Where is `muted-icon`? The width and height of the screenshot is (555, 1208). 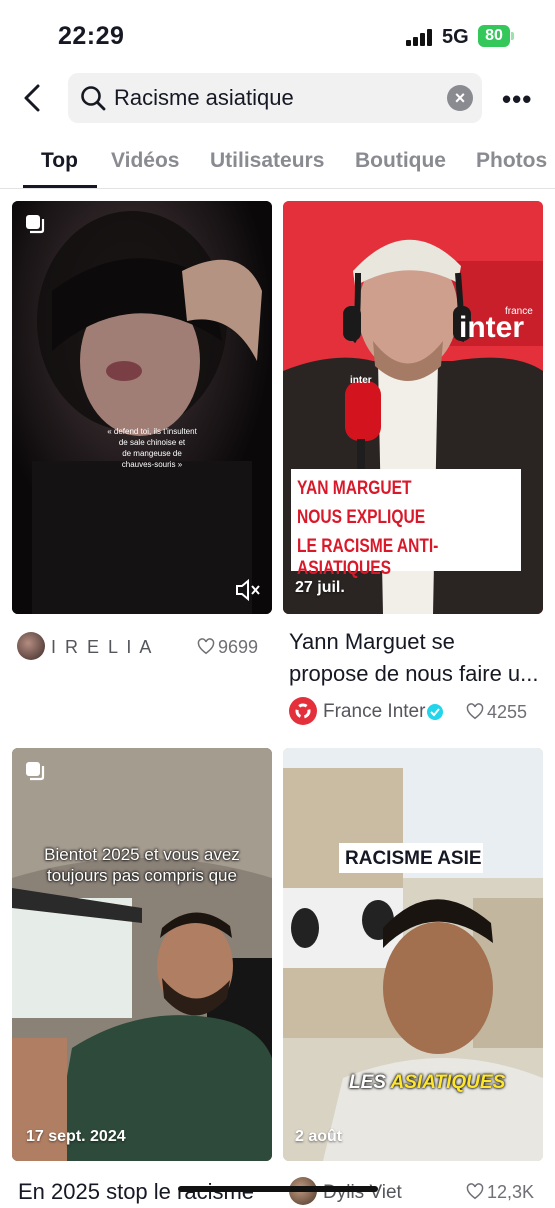 muted-icon is located at coordinates (248, 590).